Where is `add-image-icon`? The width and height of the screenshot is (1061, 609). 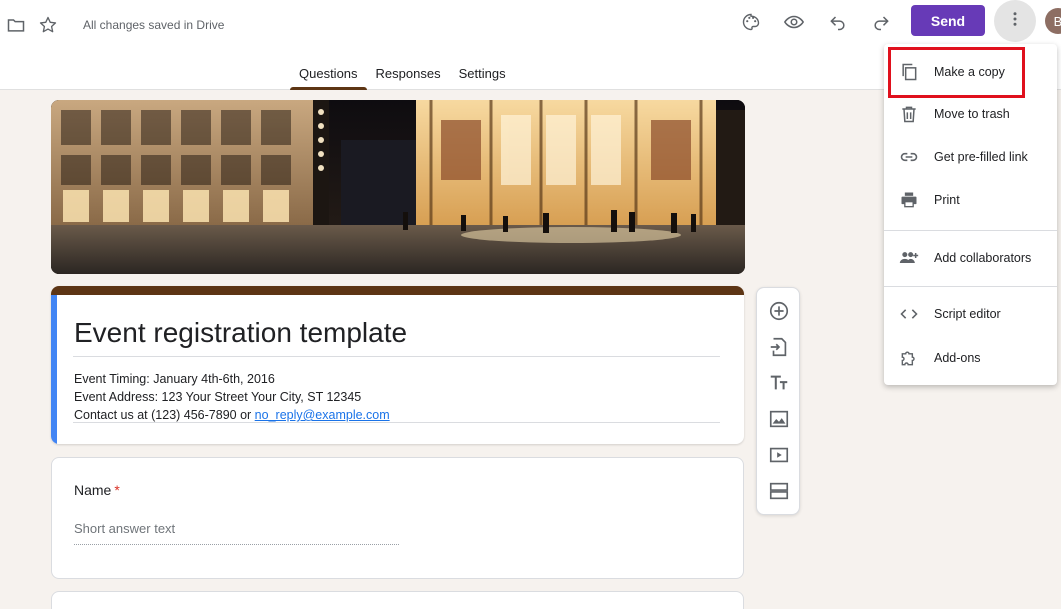 add-image-icon is located at coordinates (779, 419).